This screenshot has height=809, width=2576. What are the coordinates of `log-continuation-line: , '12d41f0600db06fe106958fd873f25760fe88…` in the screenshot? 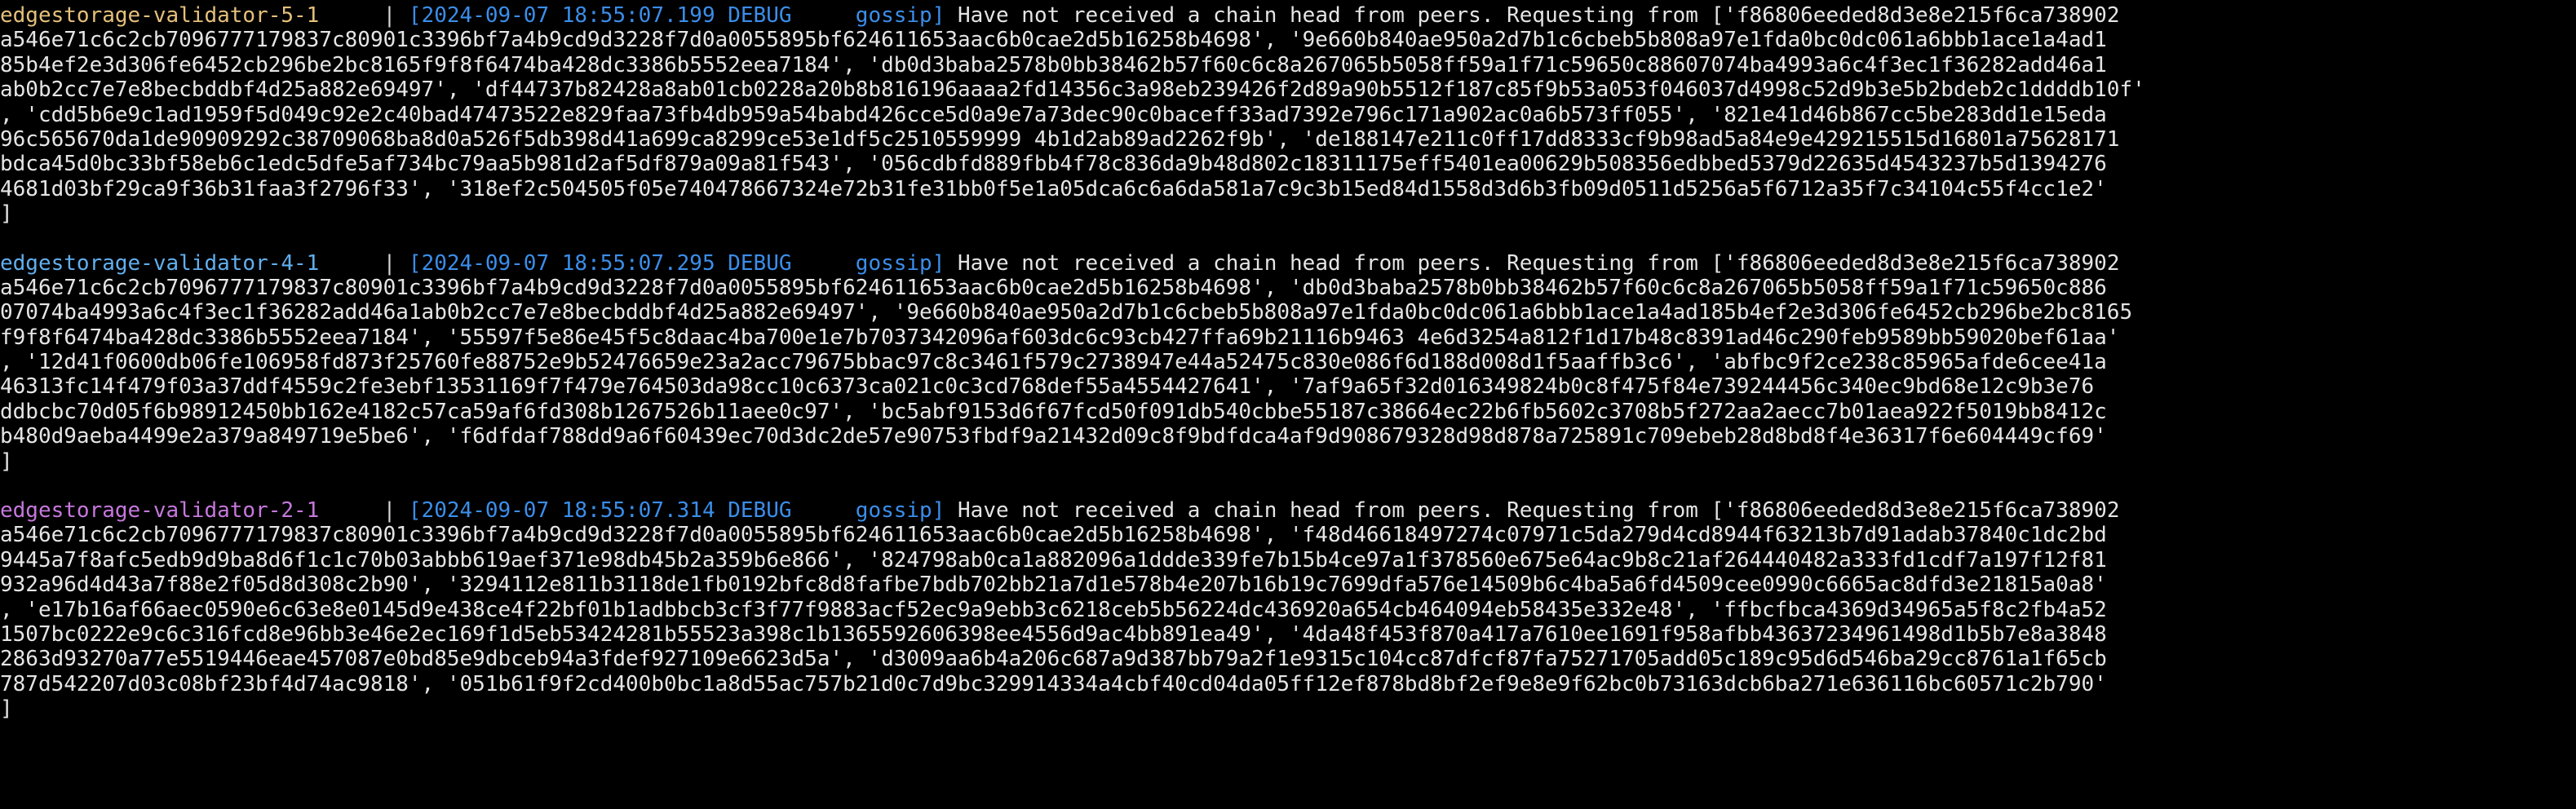 It's located at (1053, 362).